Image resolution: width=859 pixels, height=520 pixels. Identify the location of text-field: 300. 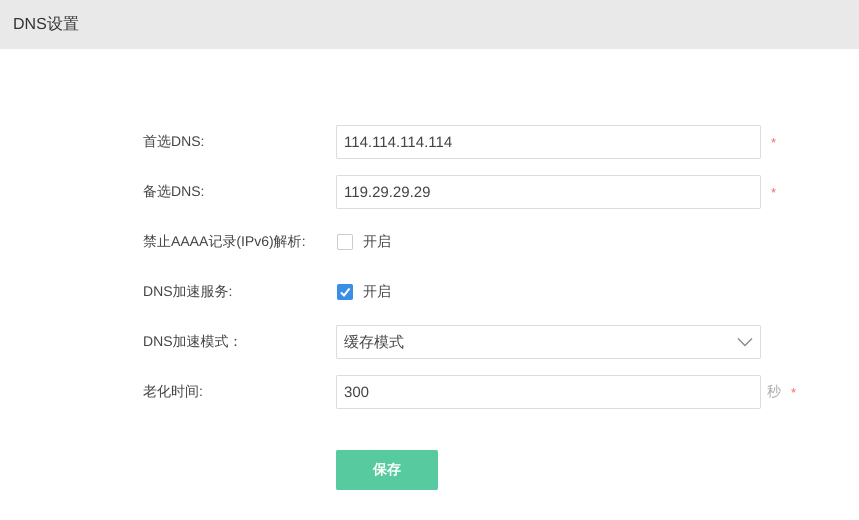
(548, 392).